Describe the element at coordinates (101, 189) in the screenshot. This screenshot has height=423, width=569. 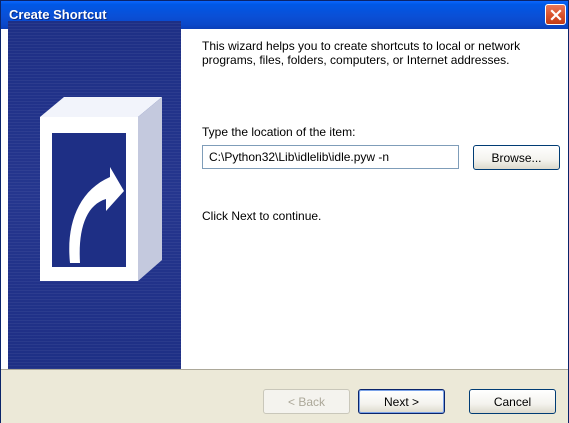
I see `shortcut-arrow-icon` at that location.